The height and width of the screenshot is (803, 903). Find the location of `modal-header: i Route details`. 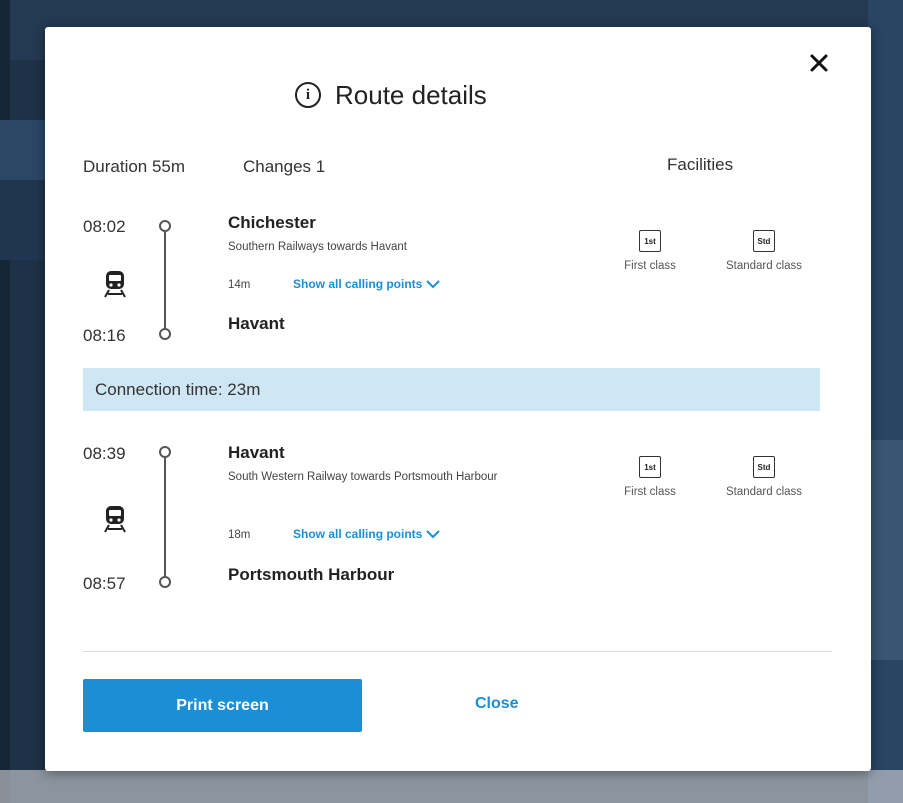

modal-header: i Route details is located at coordinates (391, 95).